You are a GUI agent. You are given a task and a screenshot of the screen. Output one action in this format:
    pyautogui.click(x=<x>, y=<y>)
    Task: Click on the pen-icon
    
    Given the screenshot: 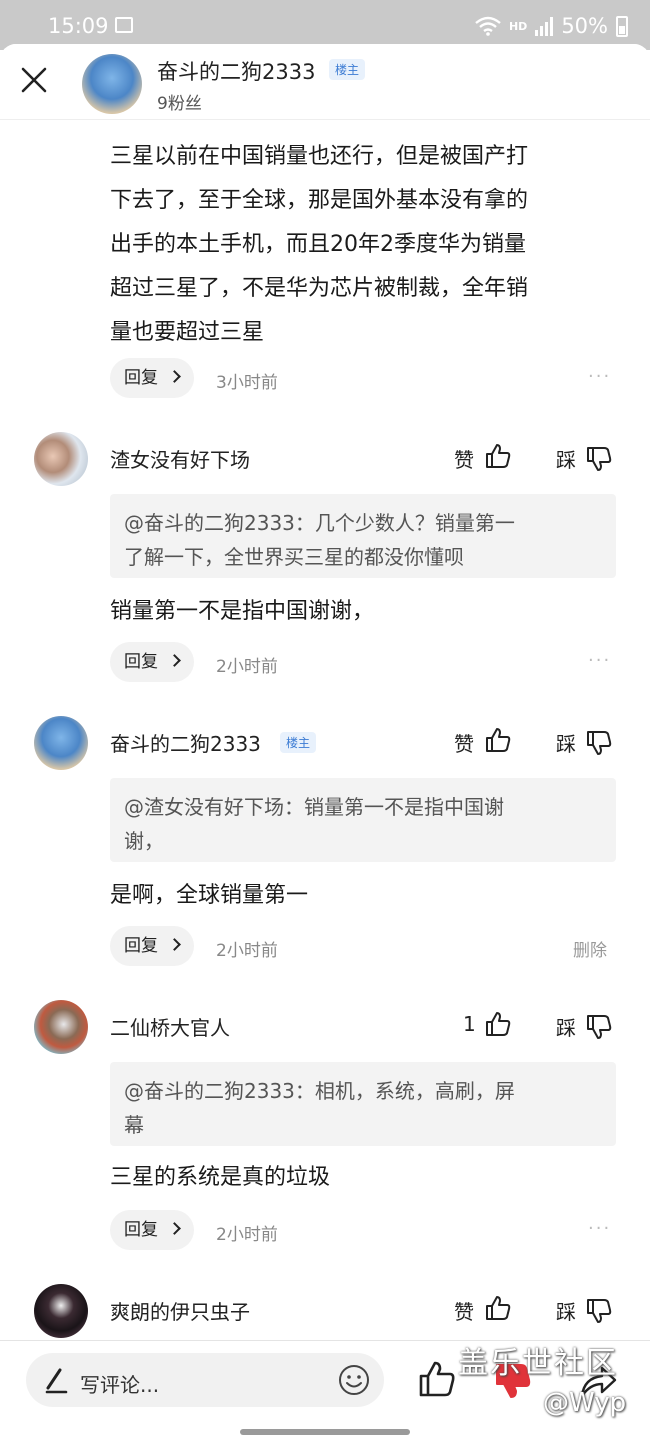 What is the action you would take?
    pyautogui.click(x=56, y=1381)
    